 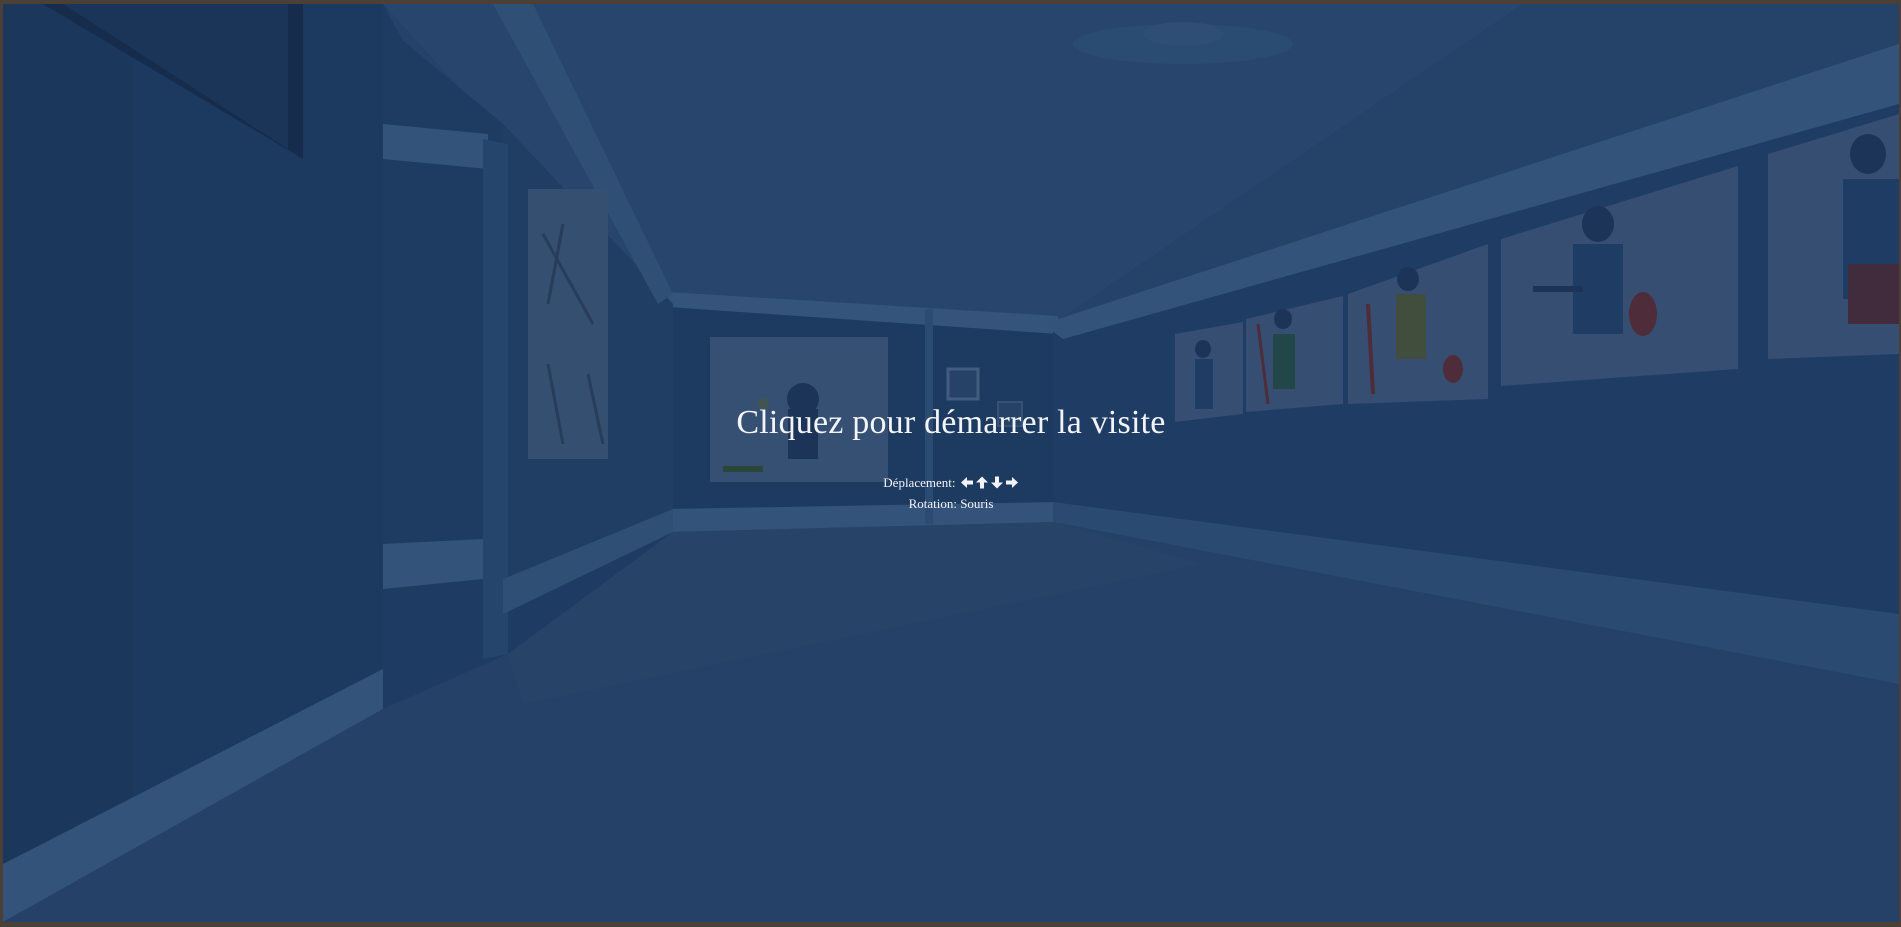 What do you see at coordinates (919, 482) in the screenshot?
I see `movement-label: Déplacement:` at bounding box center [919, 482].